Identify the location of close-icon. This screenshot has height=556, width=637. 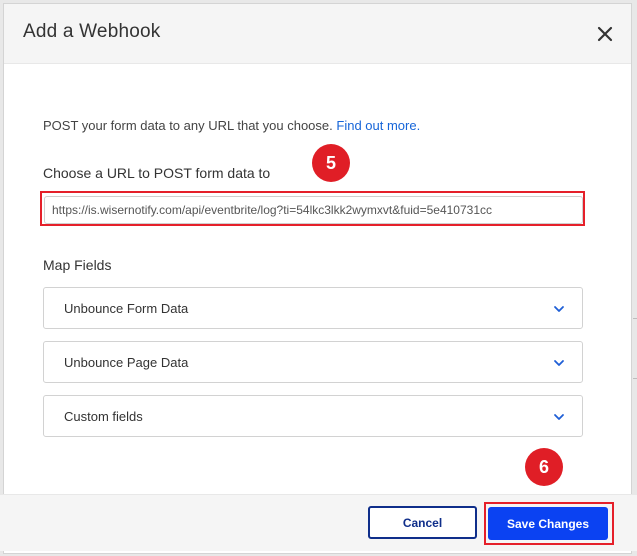
(605, 34).